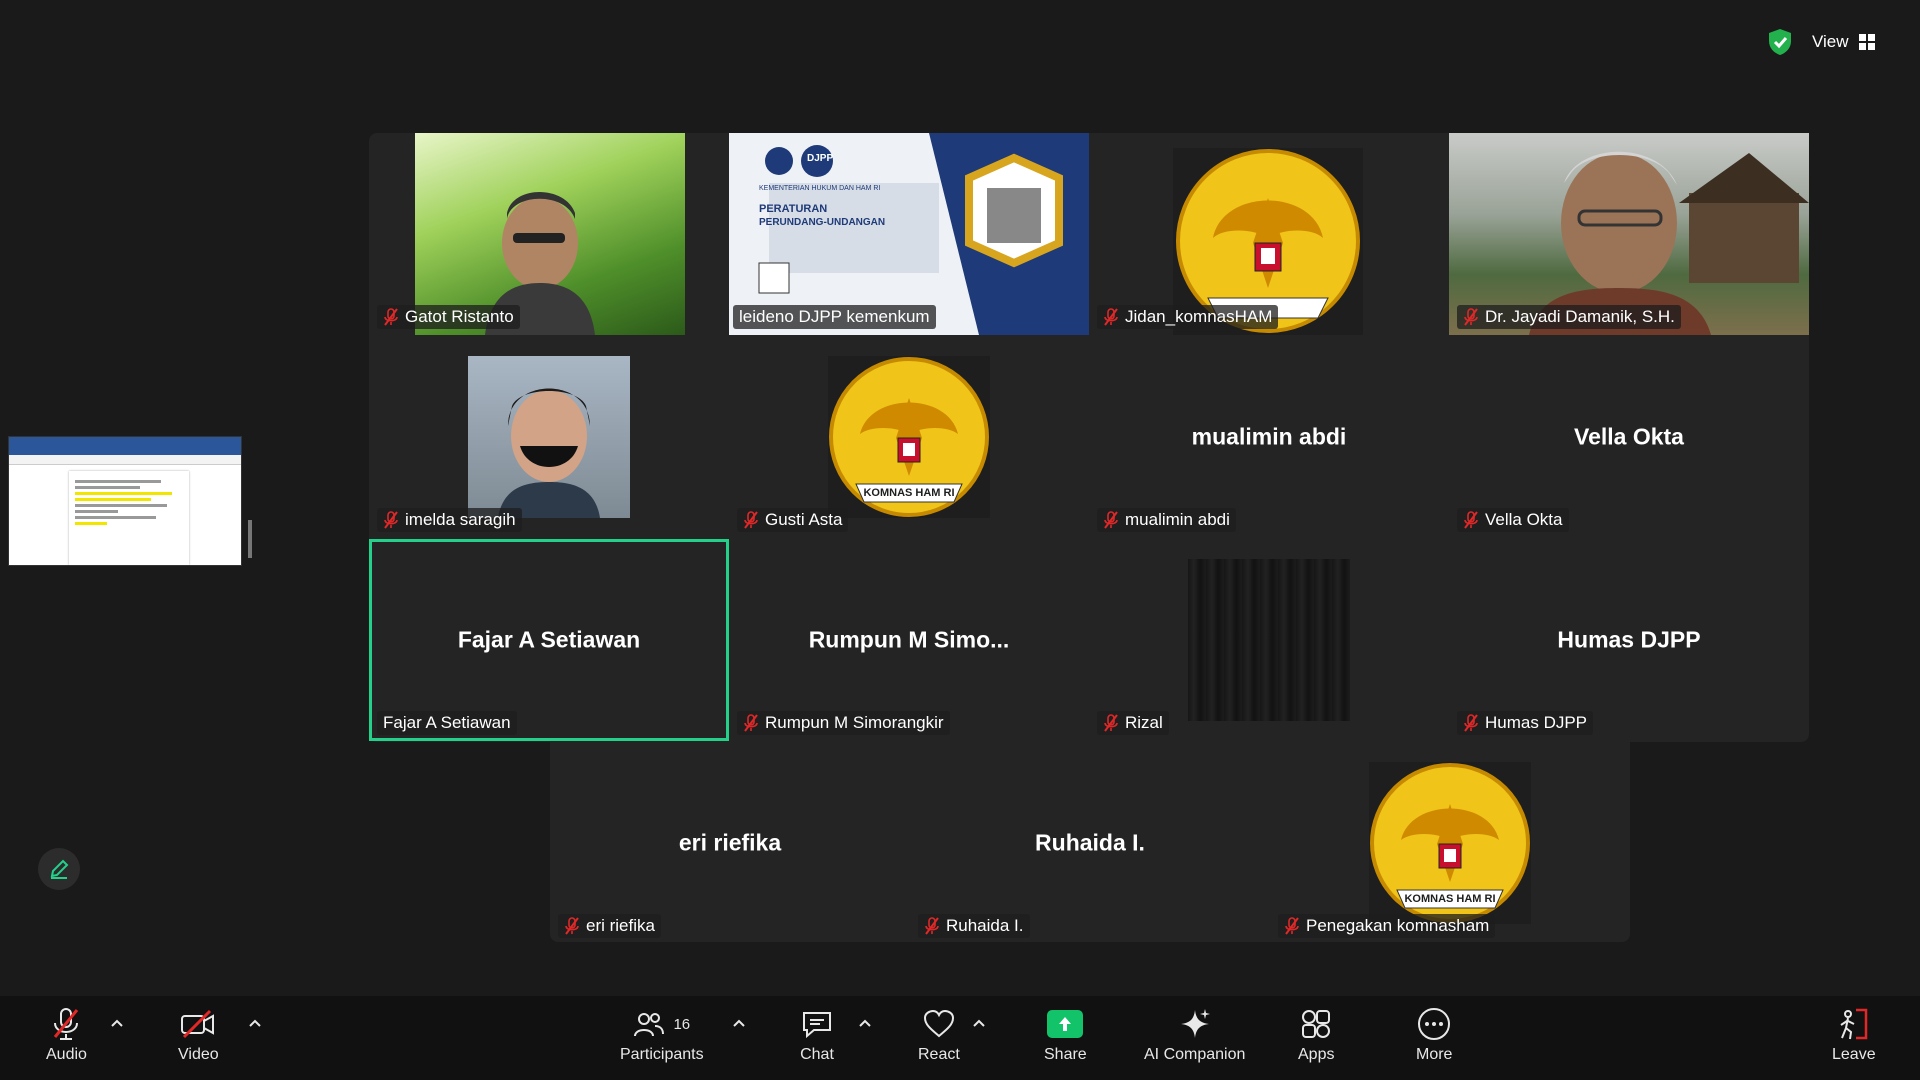 The width and height of the screenshot is (1920, 1080). I want to click on participant-video, so click(549, 437).